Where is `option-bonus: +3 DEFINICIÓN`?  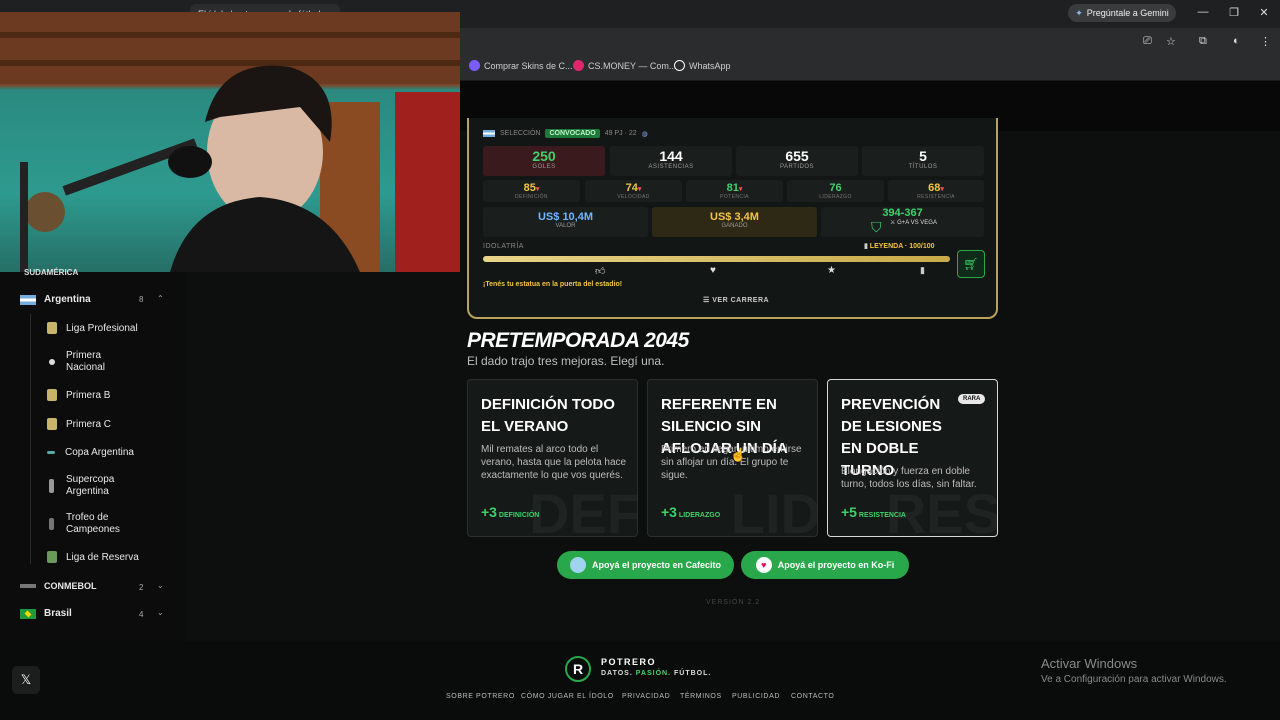 option-bonus: +3 DEFINICIÓN is located at coordinates (510, 512).